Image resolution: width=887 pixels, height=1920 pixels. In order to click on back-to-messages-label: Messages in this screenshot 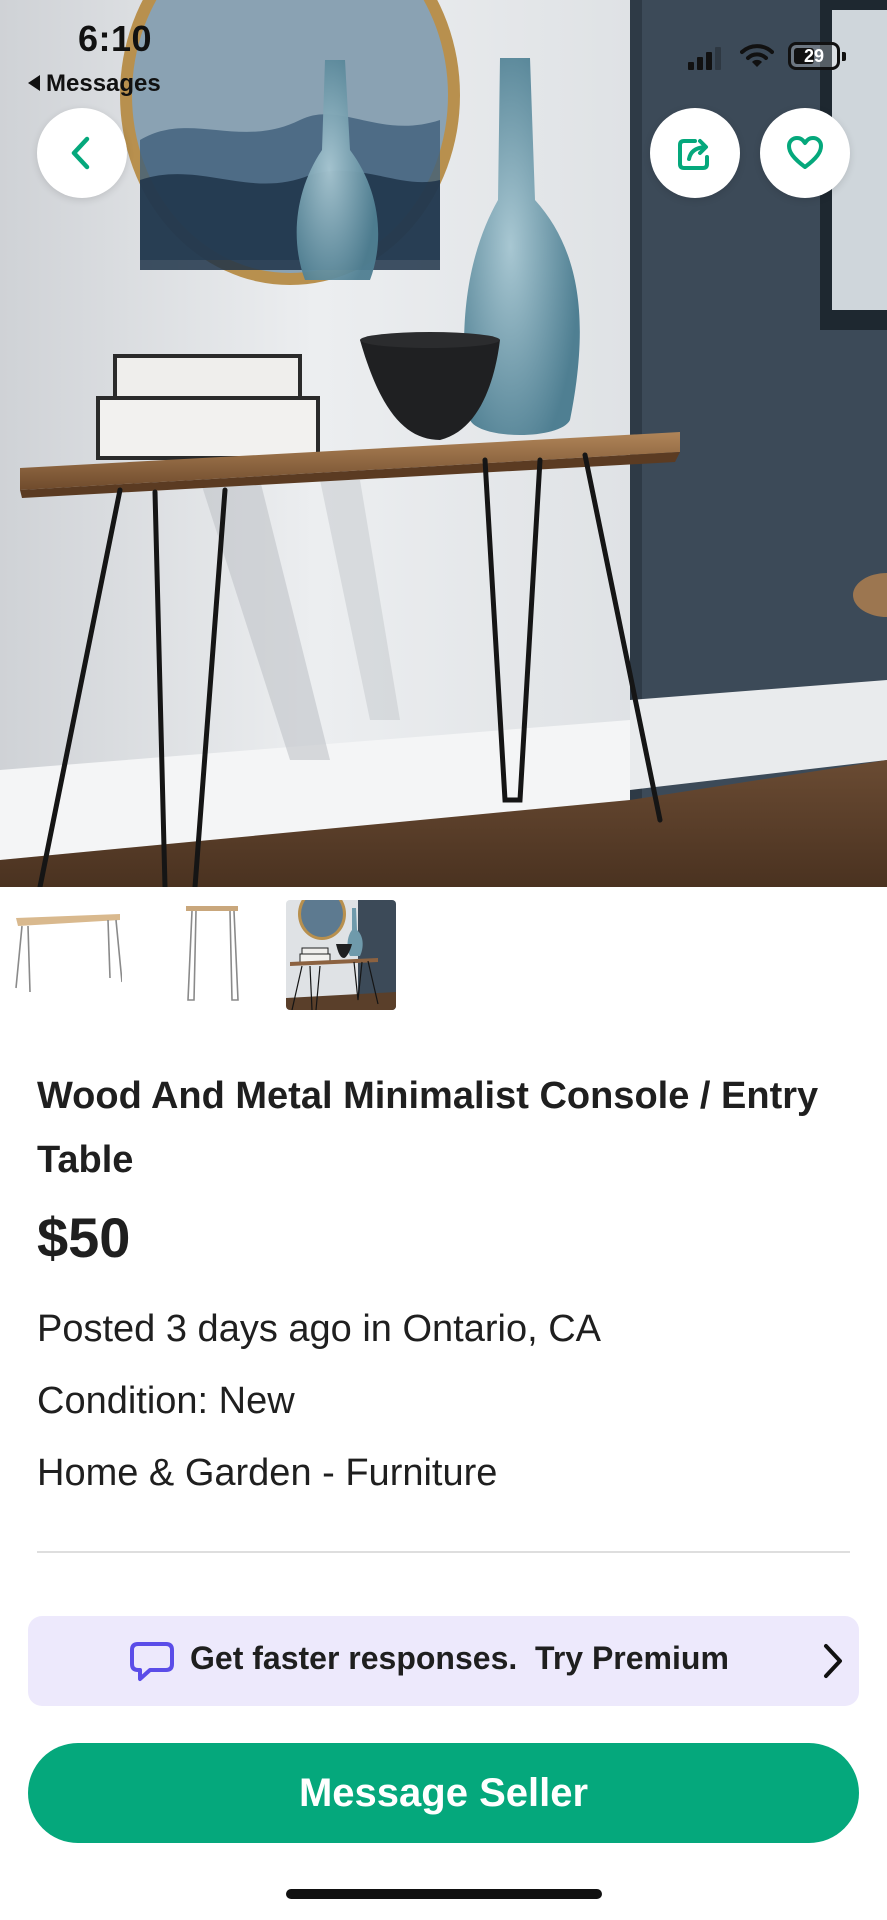, I will do `click(103, 83)`.